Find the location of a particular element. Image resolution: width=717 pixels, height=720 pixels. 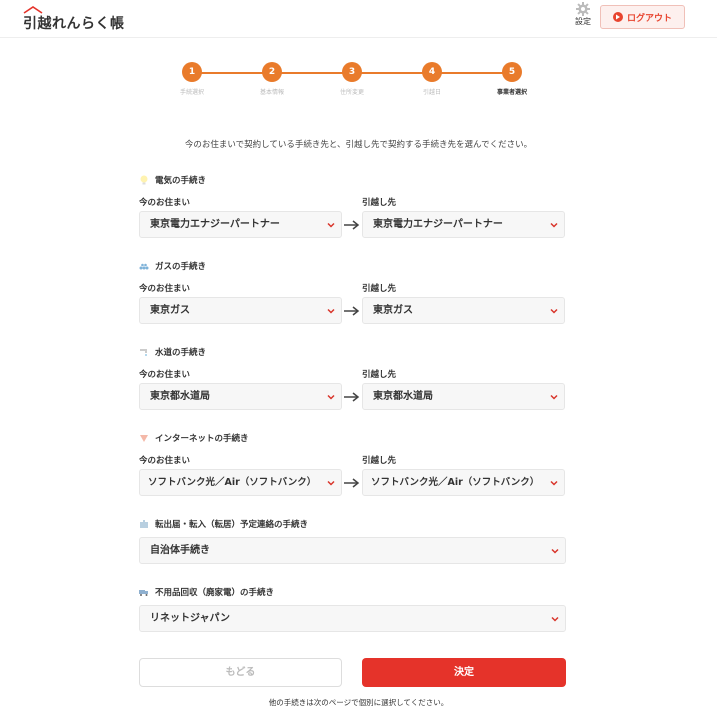

electricity-section-title: 電気の手続き is located at coordinates (172, 180).